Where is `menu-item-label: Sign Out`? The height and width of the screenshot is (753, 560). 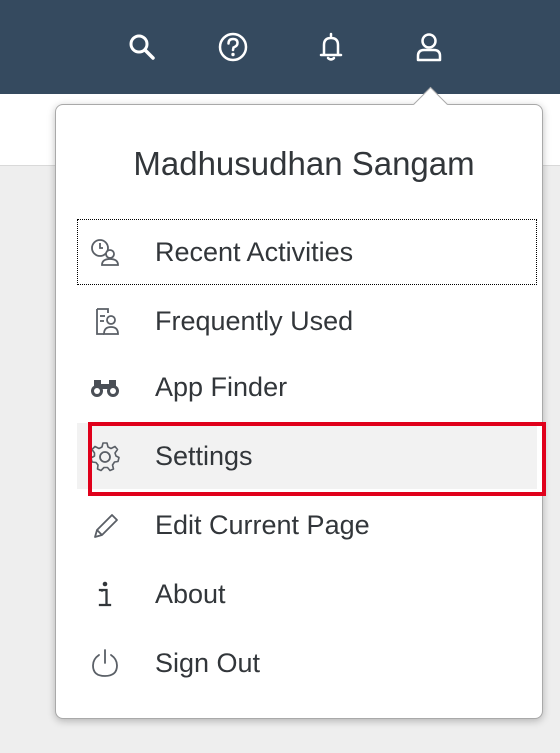
menu-item-label: Sign Out is located at coordinates (208, 662).